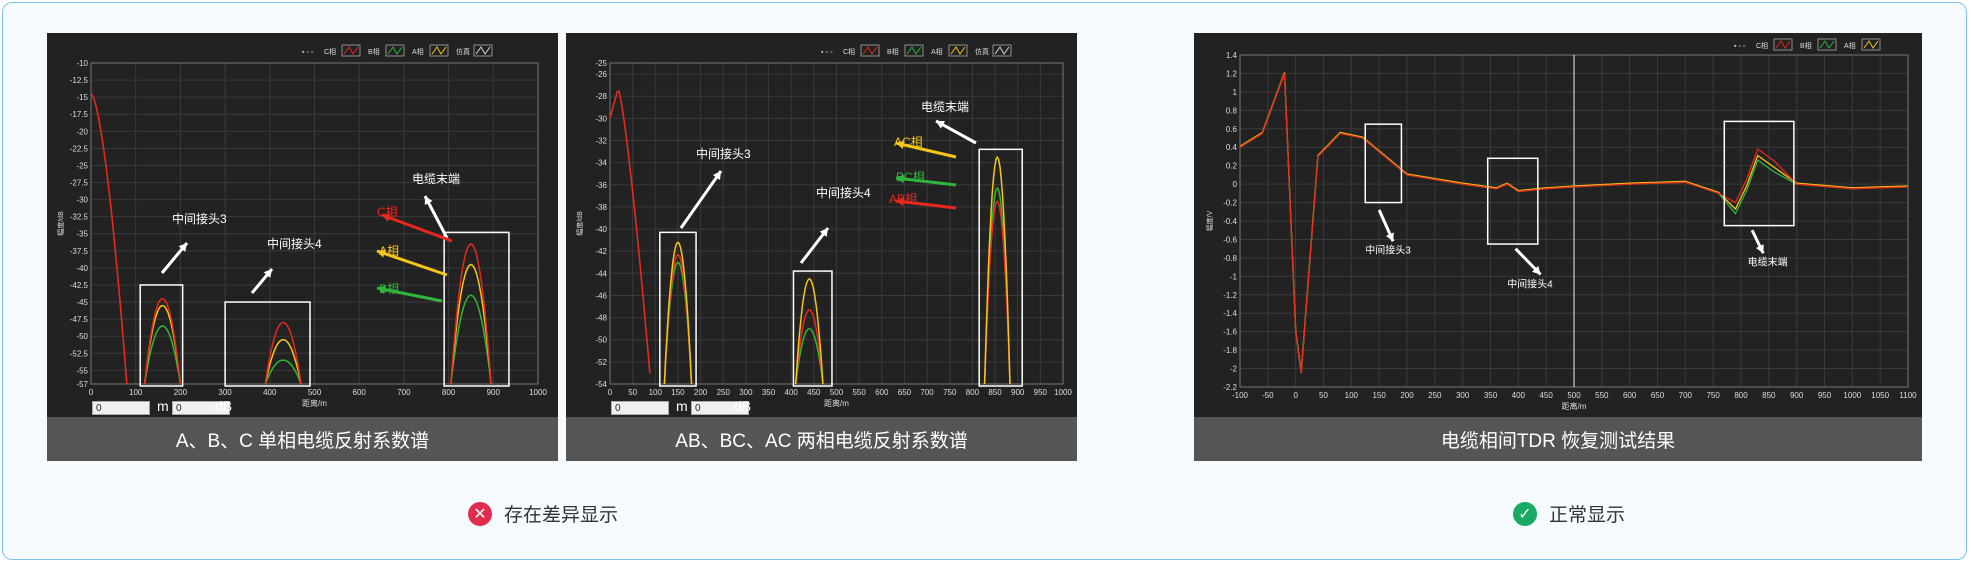  I want to click on status-good-label: 正常显示, so click(1587, 515).